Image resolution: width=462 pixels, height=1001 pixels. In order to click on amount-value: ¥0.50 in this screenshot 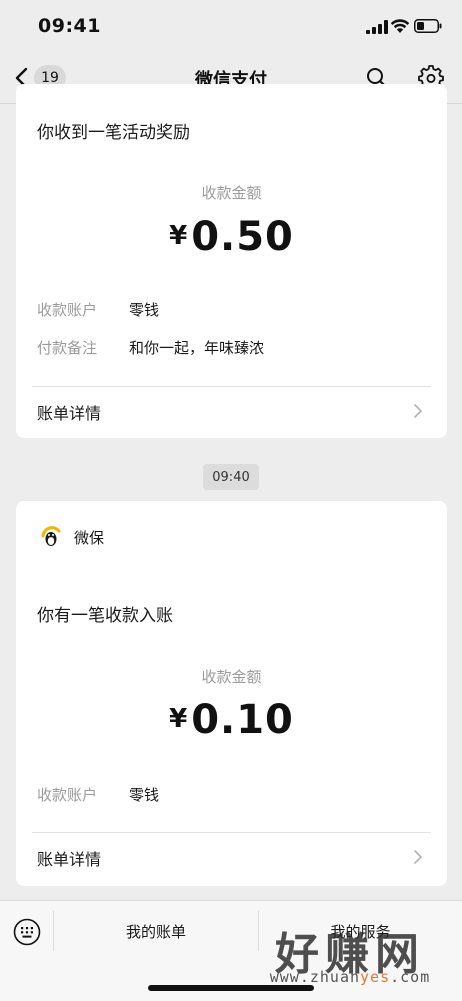, I will do `click(231, 237)`.